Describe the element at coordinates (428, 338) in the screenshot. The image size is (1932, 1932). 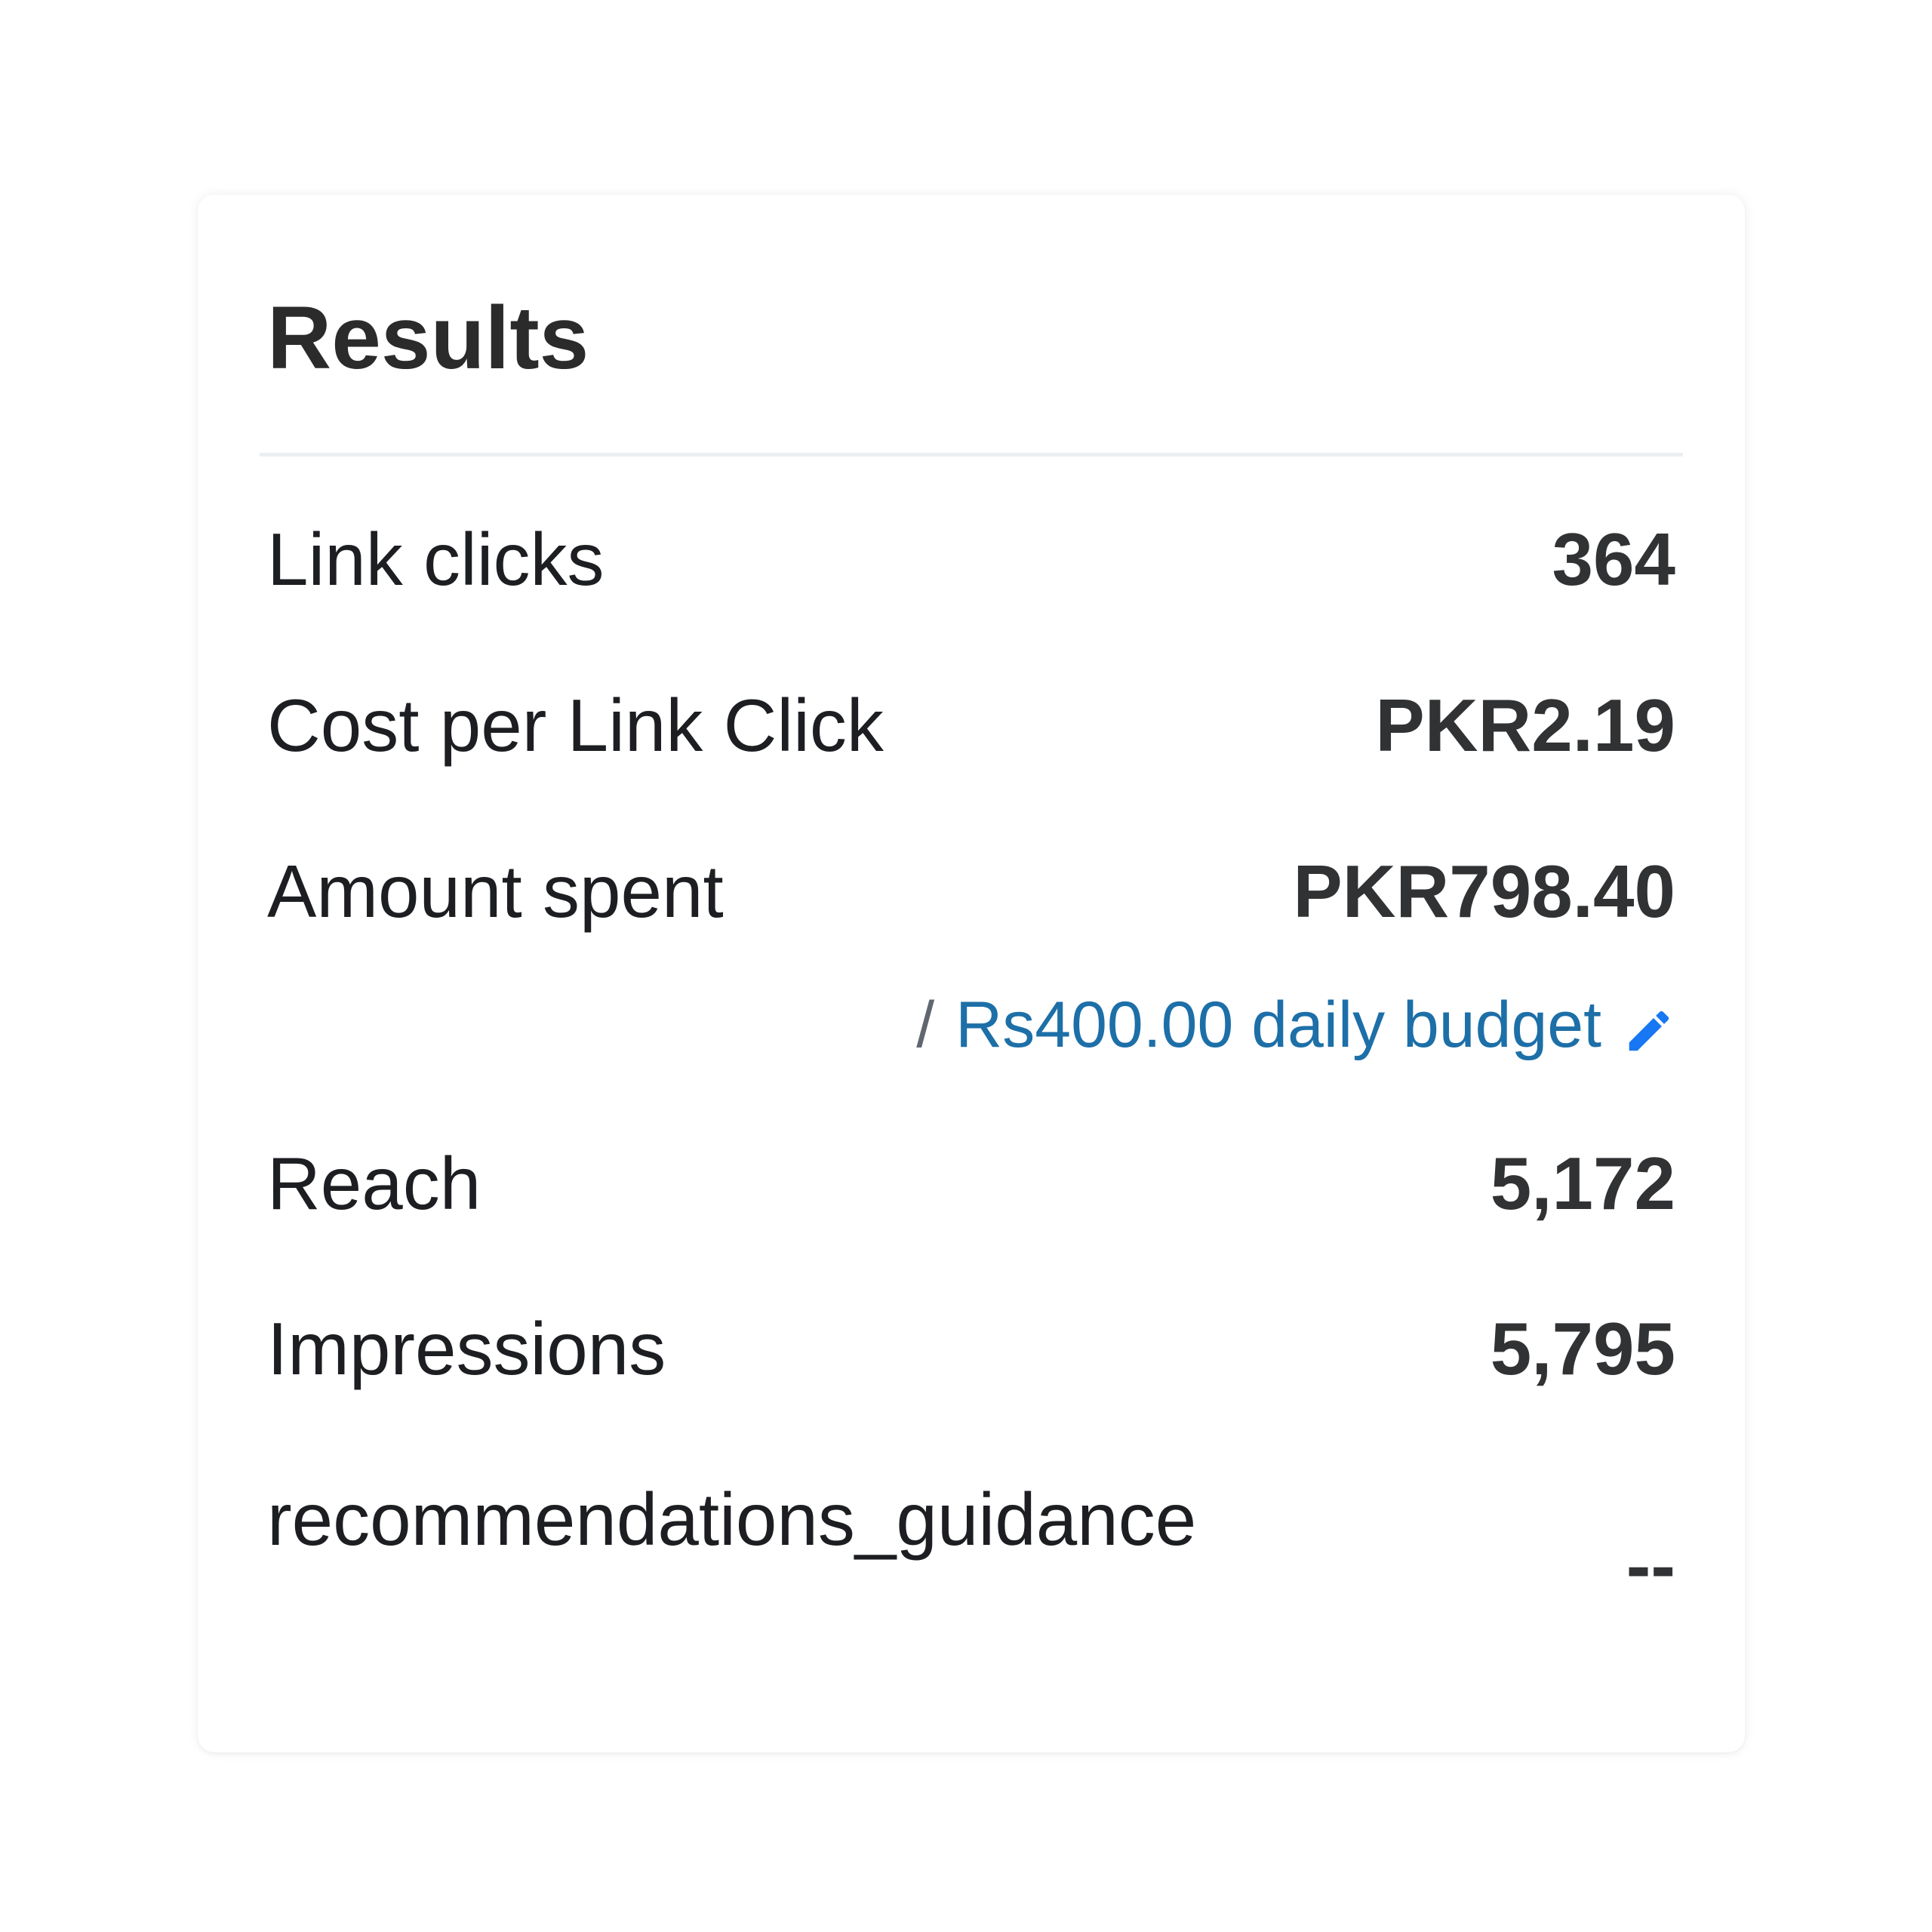
I see `card-title: Results` at that location.